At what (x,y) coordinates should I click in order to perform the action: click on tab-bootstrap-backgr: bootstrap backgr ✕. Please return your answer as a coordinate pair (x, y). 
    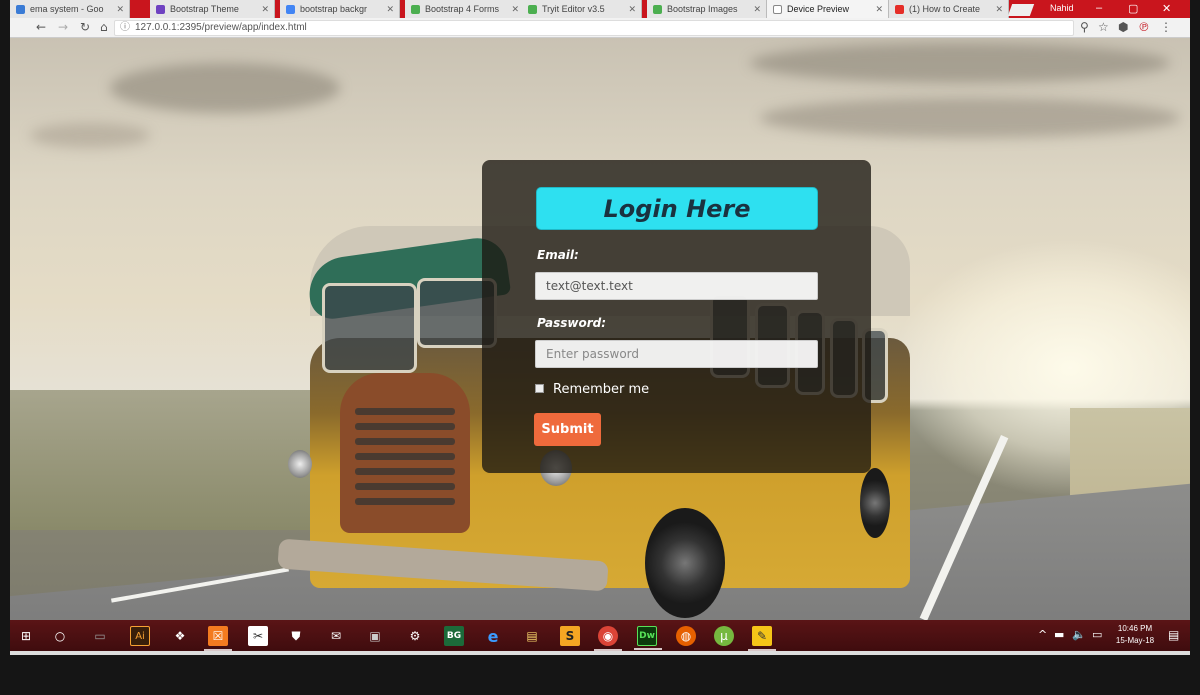
    Looking at the image, I should click on (340, 9).